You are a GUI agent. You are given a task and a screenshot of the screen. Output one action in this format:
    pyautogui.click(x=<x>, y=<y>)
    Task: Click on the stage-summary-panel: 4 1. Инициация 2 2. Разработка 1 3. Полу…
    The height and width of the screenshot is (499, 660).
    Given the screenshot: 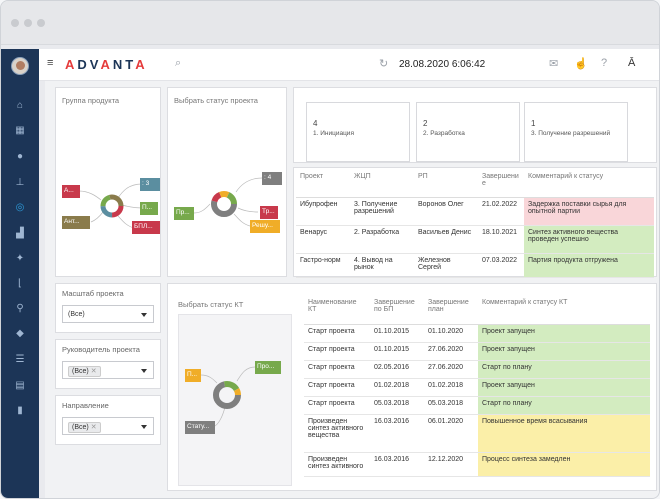 What is the action you would take?
    pyautogui.click(x=475, y=125)
    